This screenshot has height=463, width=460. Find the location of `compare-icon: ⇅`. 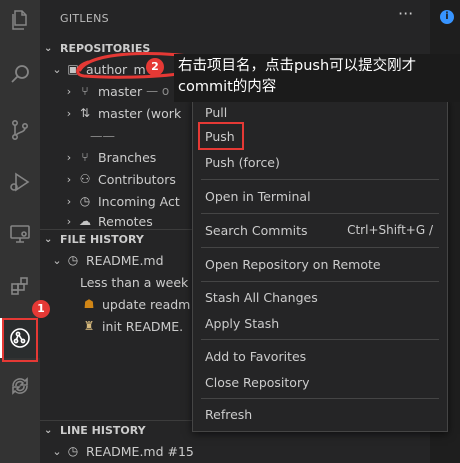

compare-icon: ⇅ is located at coordinates (85, 113).